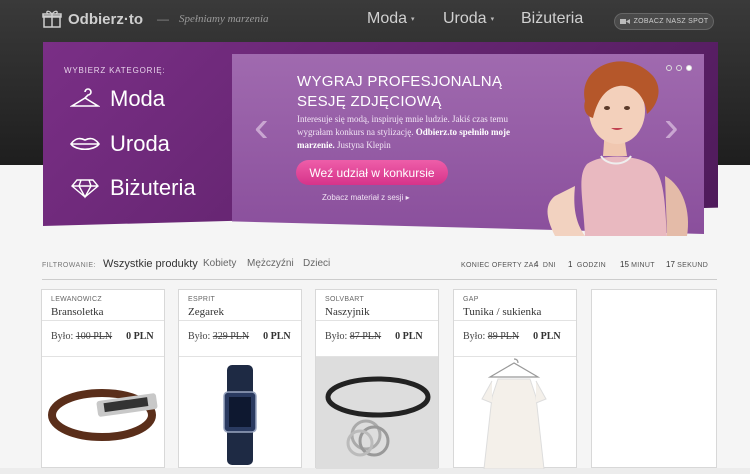  What do you see at coordinates (624, 264) in the screenshot?
I see `countdown-minutes-value: 15` at bounding box center [624, 264].